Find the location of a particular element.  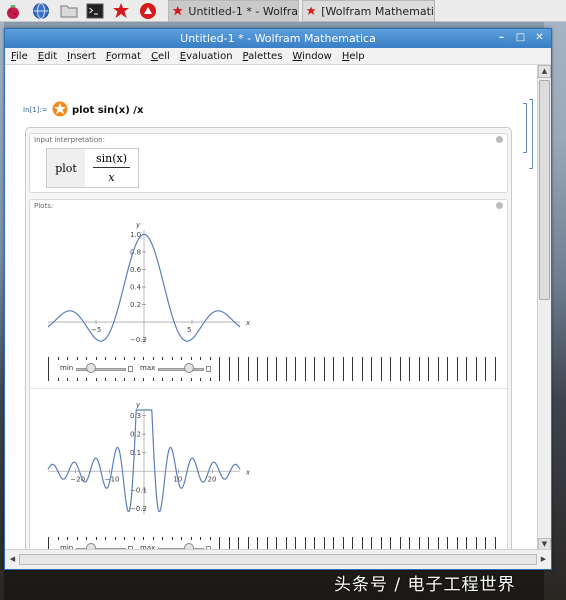

scroll-left-icon: ◀ is located at coordinates (12, 559).